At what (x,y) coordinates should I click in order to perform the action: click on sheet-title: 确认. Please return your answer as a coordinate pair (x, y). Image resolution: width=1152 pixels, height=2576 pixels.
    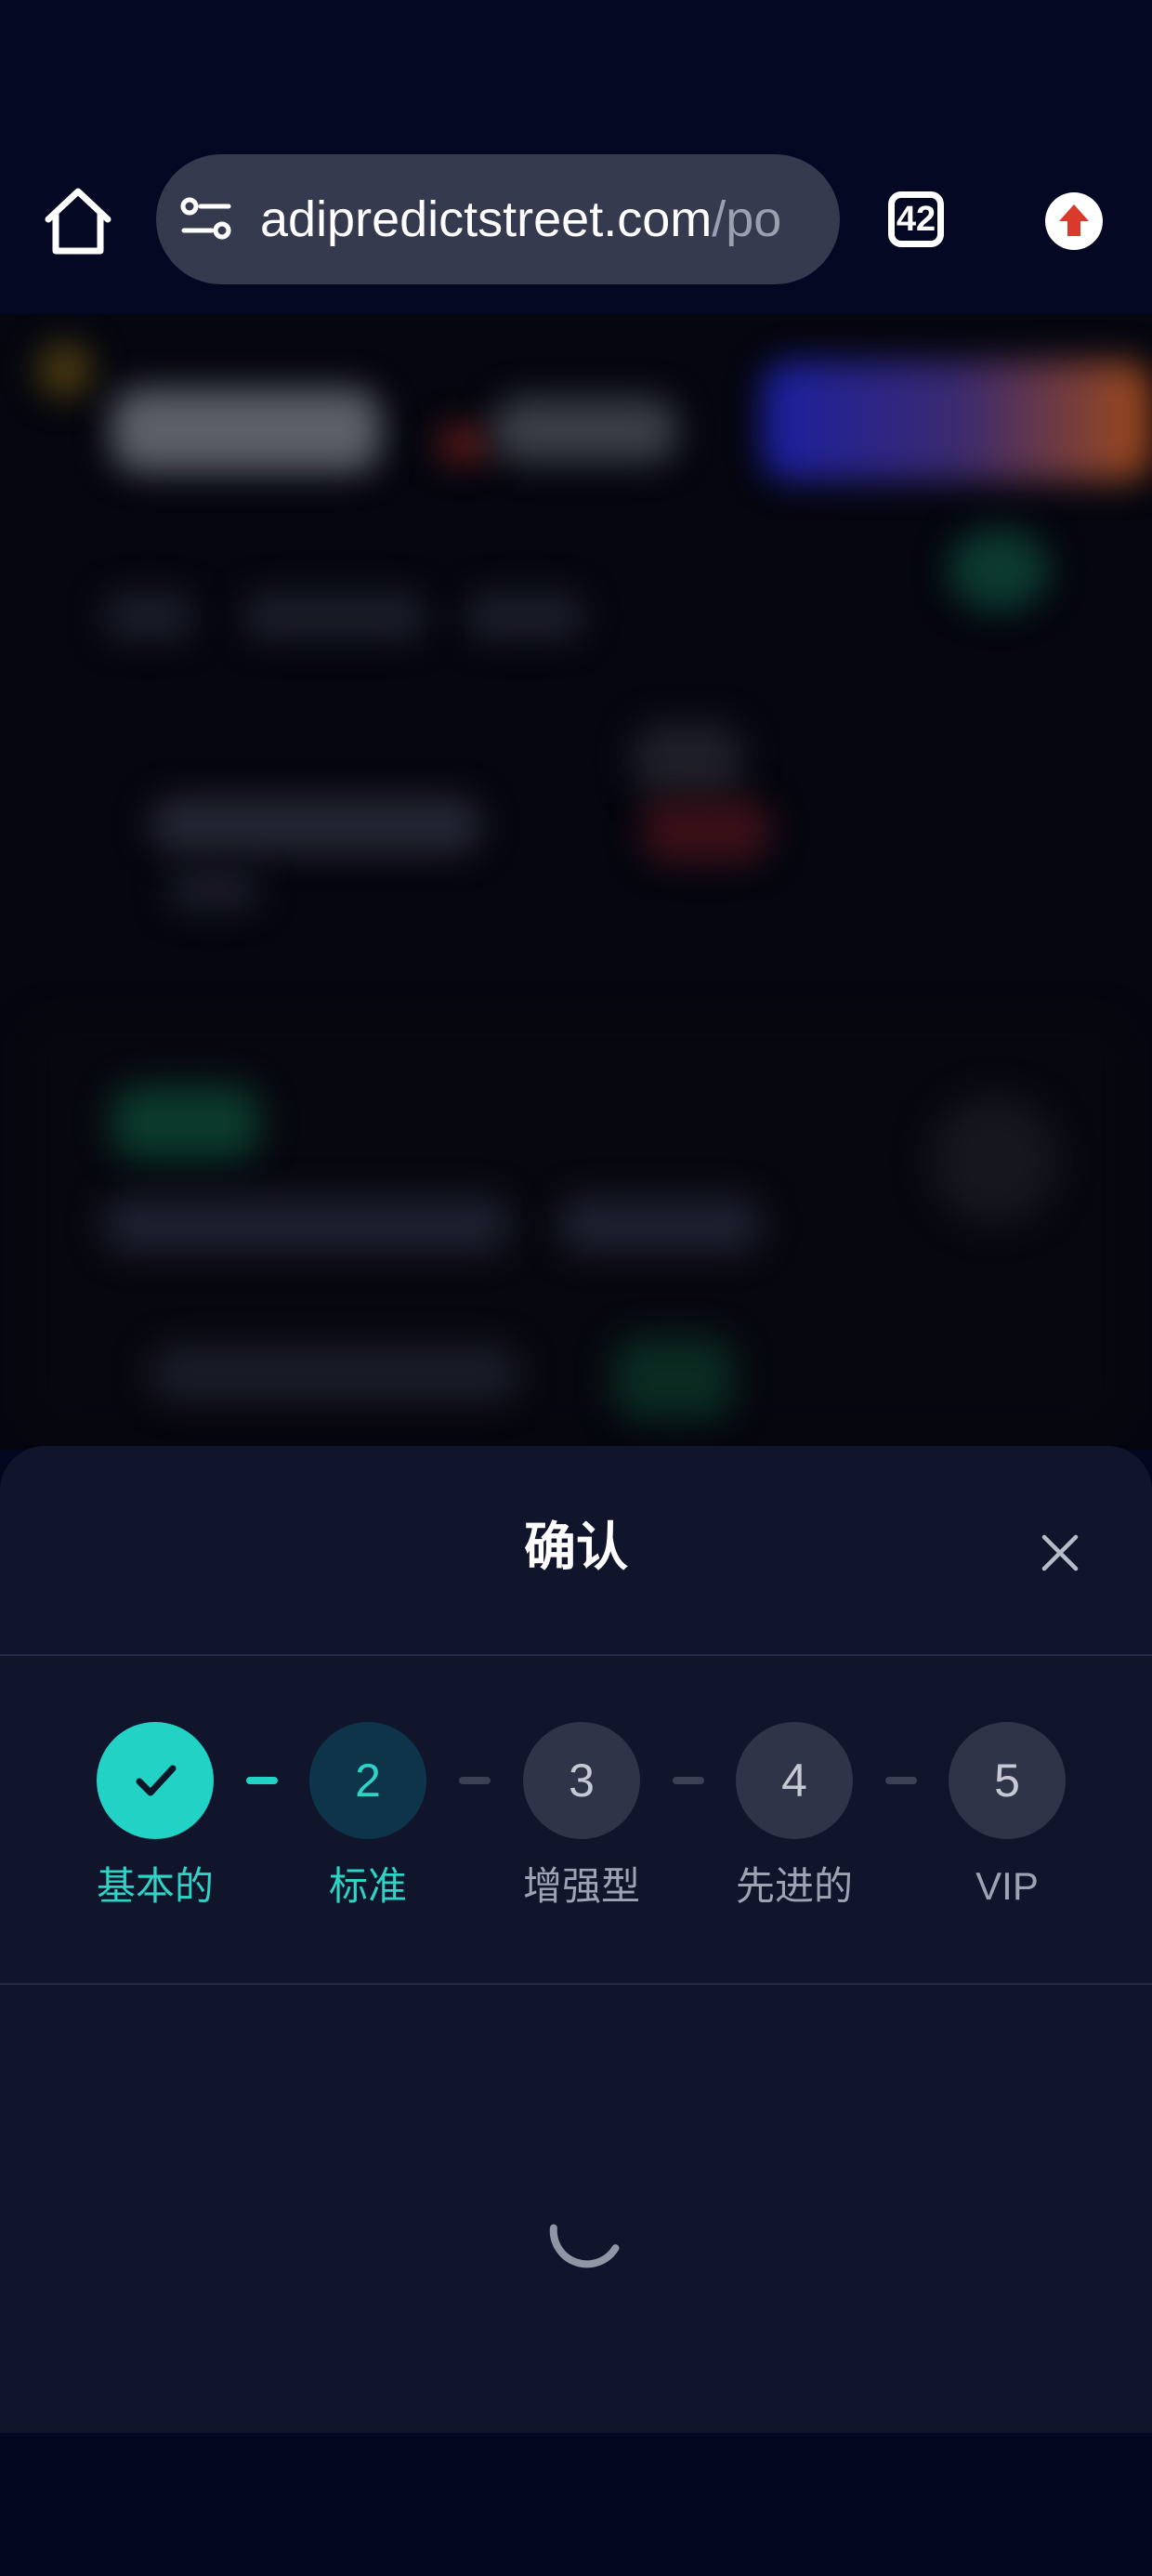
    Looking at the image, I should click on (576, 1547).